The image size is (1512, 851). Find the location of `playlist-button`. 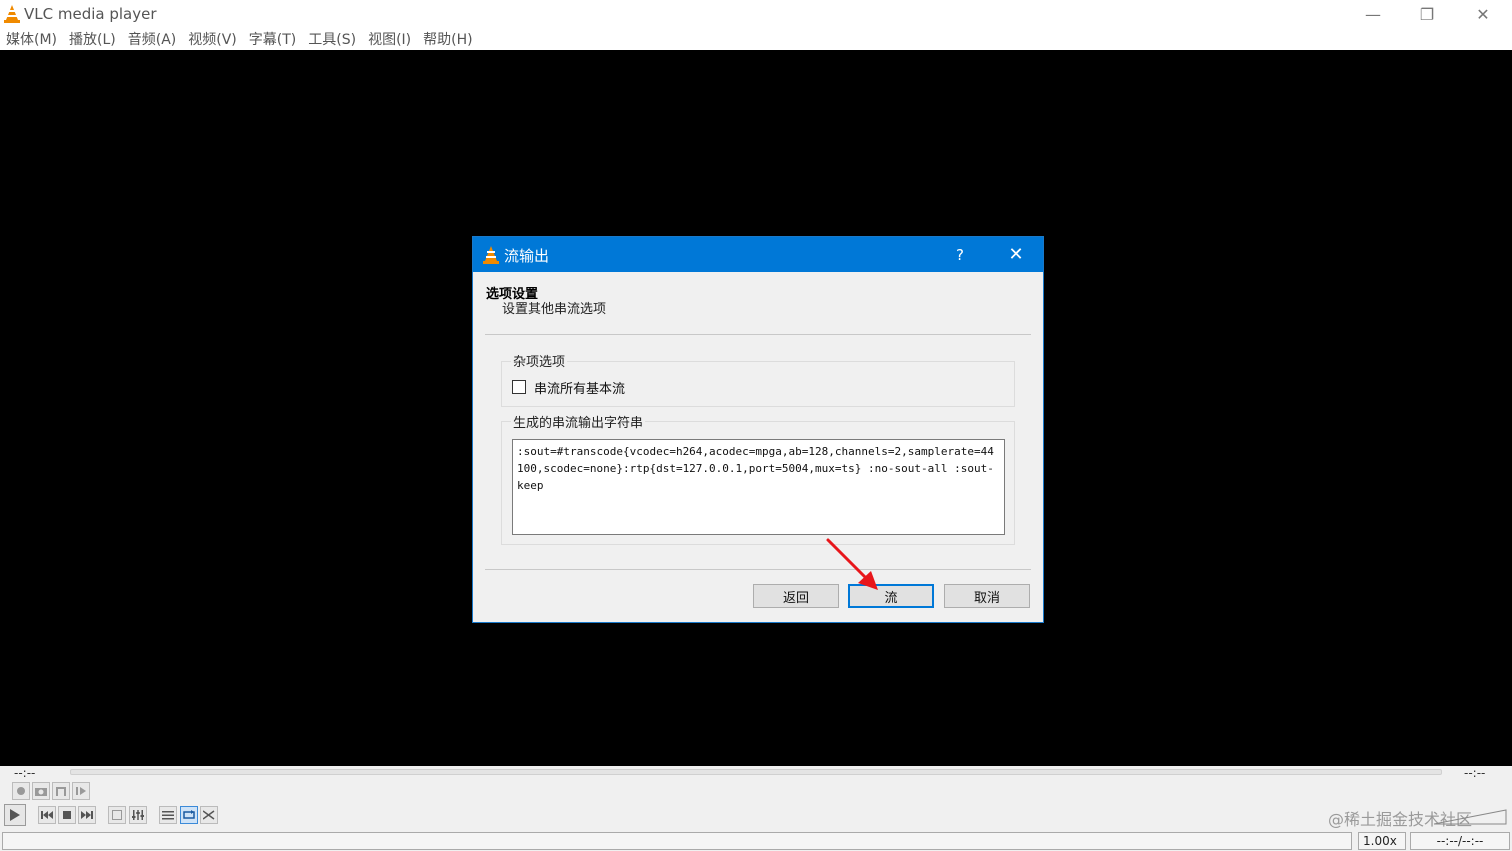

playlist-button is located at coordinates (168, 815).